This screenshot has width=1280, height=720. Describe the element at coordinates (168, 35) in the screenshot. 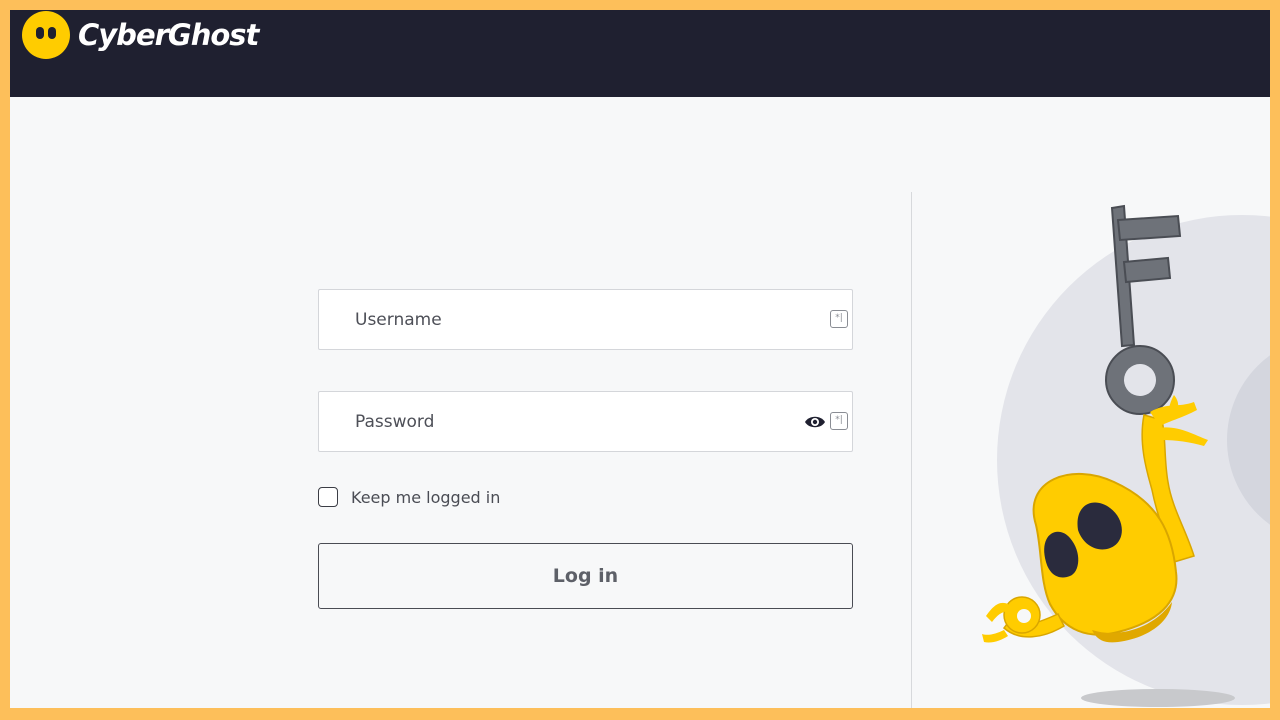

I see `brand-name: CyberGhost` at that location.